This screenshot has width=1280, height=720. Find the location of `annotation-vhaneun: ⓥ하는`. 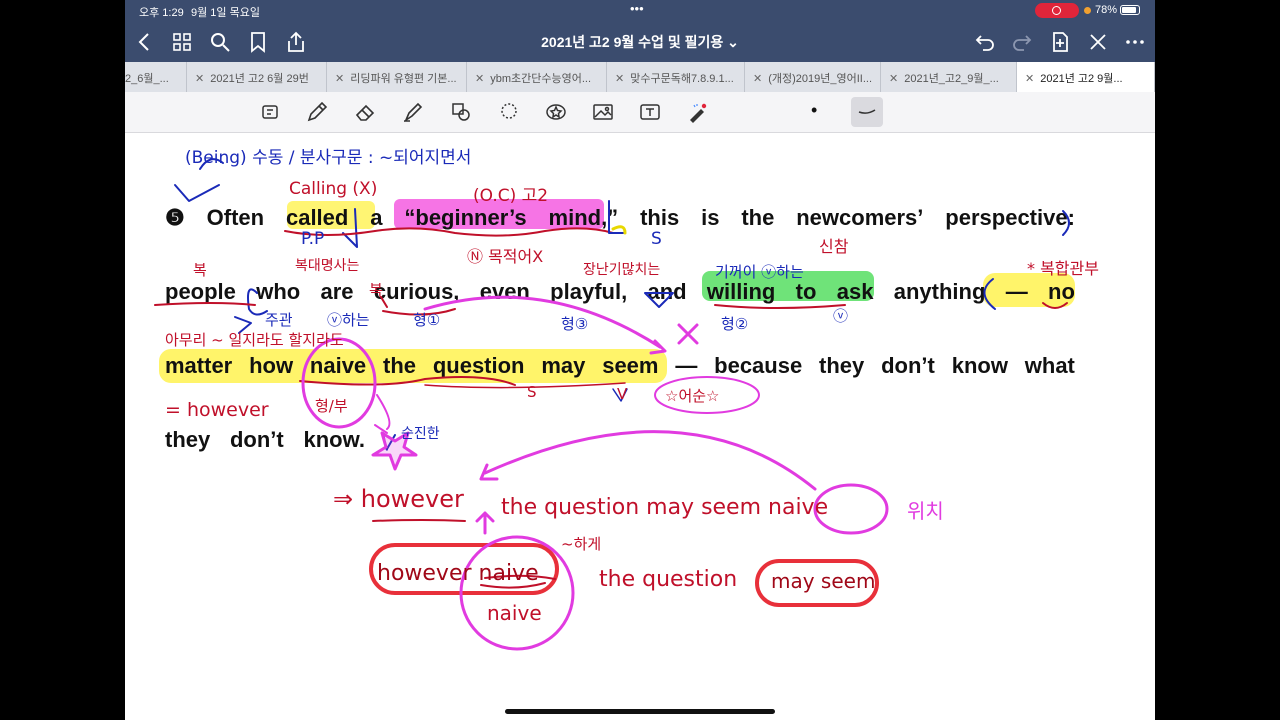

annotation-vhaneun: ⓥ하는 is located at coordinates (348, 320).